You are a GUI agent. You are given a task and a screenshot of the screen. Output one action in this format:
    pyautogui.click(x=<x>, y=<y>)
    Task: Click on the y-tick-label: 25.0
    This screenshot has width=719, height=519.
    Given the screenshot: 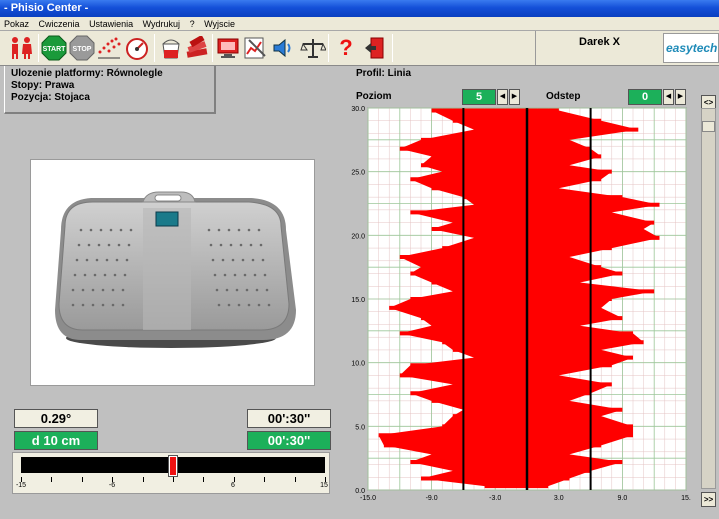 What is the action you would take?
    pyautogui.click(x=358, y=173)
    